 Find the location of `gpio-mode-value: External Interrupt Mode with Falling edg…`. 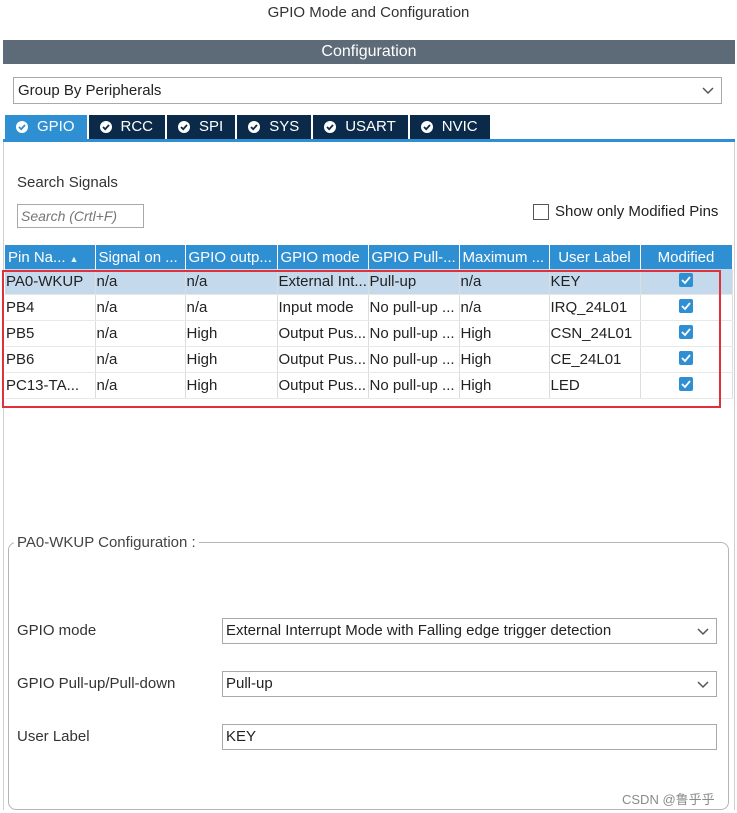

gpio-mode-value: External Interrupt Mode with Falling edg… is located at coordinates (419, 630).